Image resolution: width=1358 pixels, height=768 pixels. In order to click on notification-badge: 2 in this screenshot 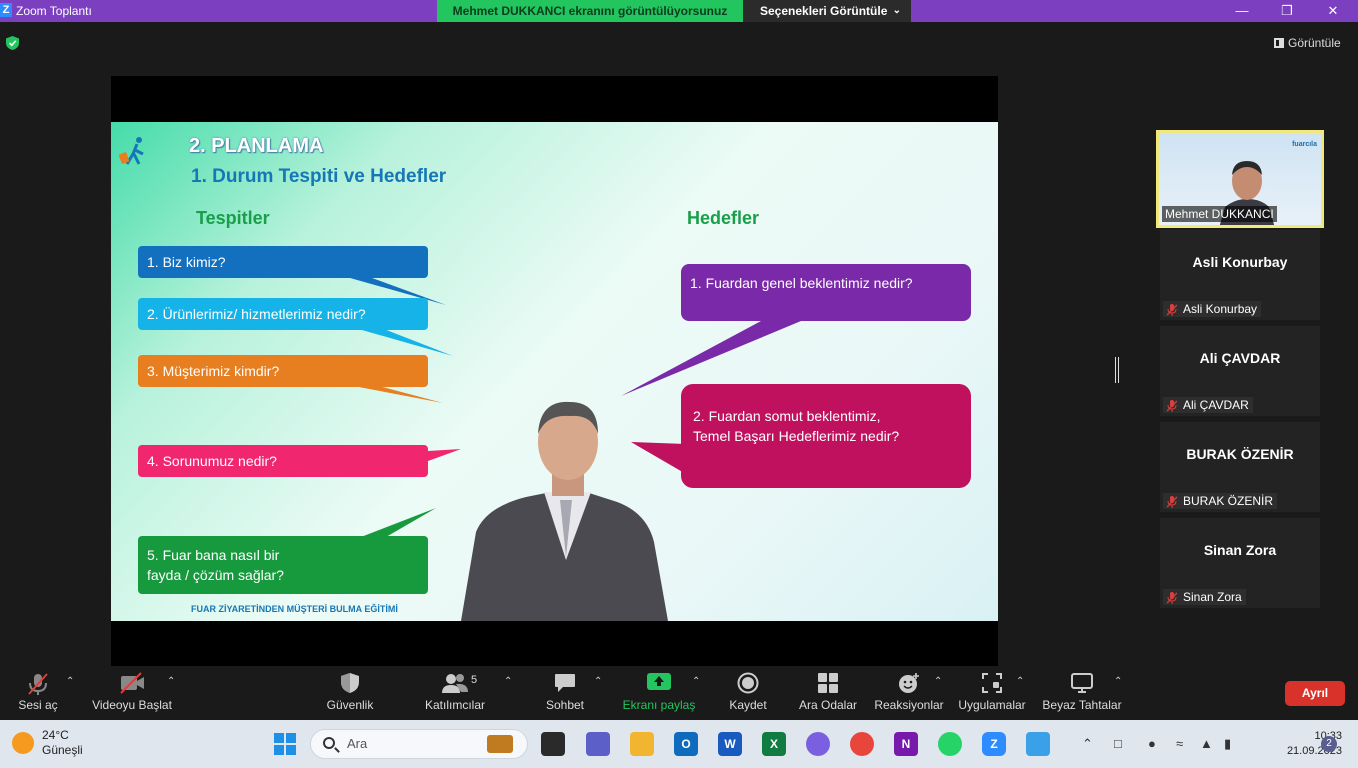, I will do `click(1329, 744)`.